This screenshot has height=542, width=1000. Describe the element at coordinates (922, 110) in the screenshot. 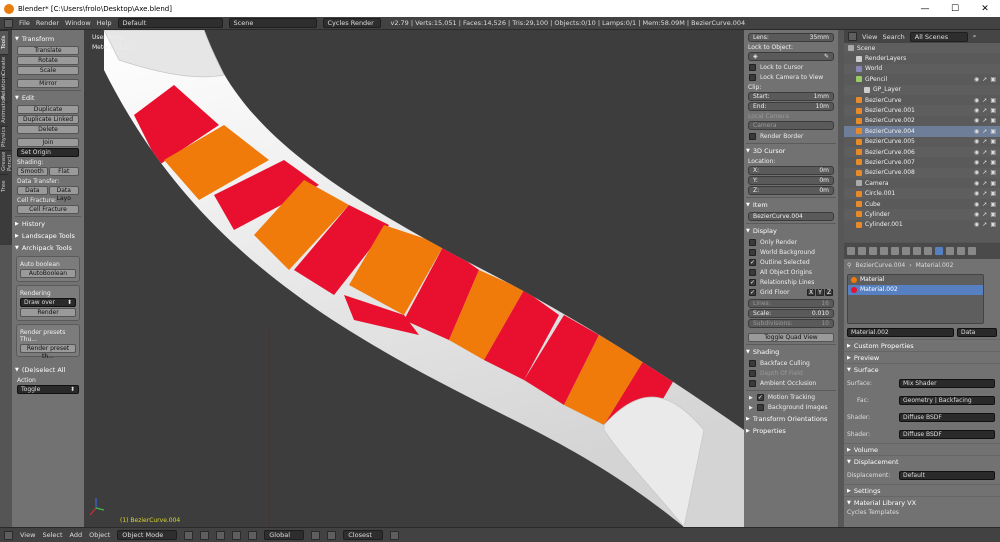

I see `outliner-row: BezierCurve.001 ◉ ➚ ▣` at that location.